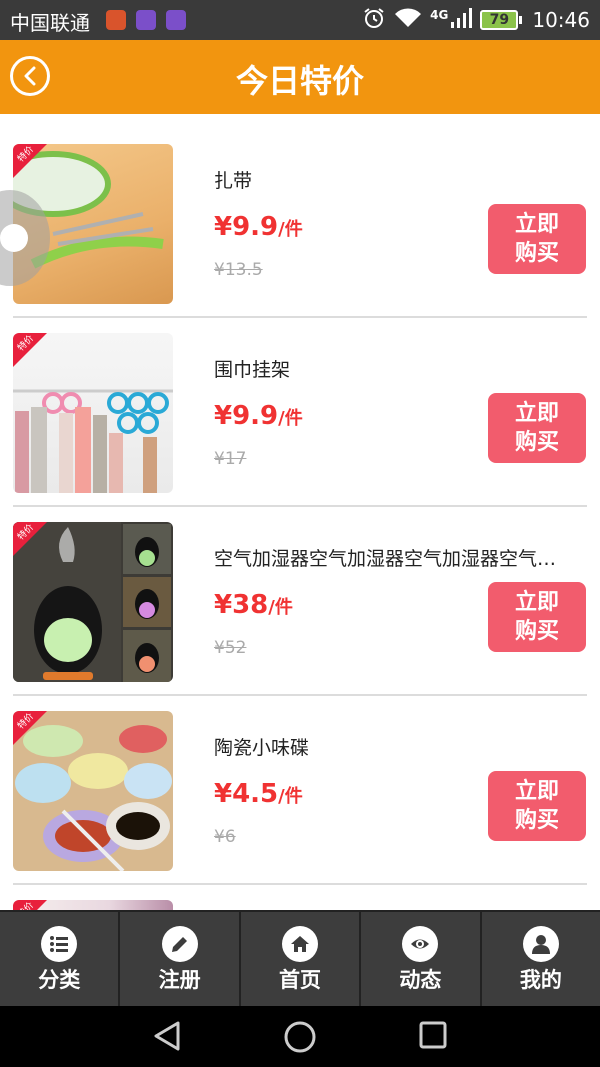 The height and width of the screenshot is (1067, 600). I want to click on product-name: 围巾挂架, so click(252, 368).